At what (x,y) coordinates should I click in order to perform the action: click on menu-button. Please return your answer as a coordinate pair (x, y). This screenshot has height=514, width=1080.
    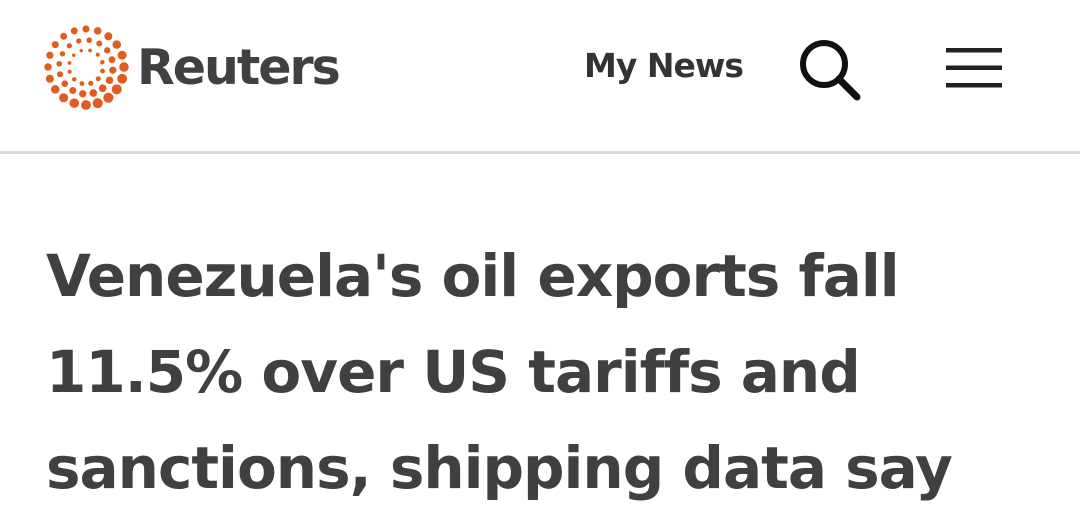
    Looking at the image, I should click on (974, 68).